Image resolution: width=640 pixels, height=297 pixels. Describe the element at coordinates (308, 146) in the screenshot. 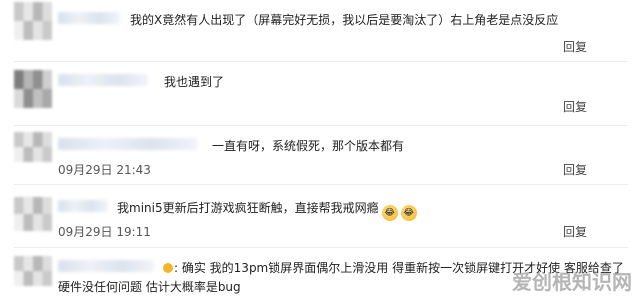

I see `comment-text: 一直有呀，系统假死，那个版本都有` at that location.